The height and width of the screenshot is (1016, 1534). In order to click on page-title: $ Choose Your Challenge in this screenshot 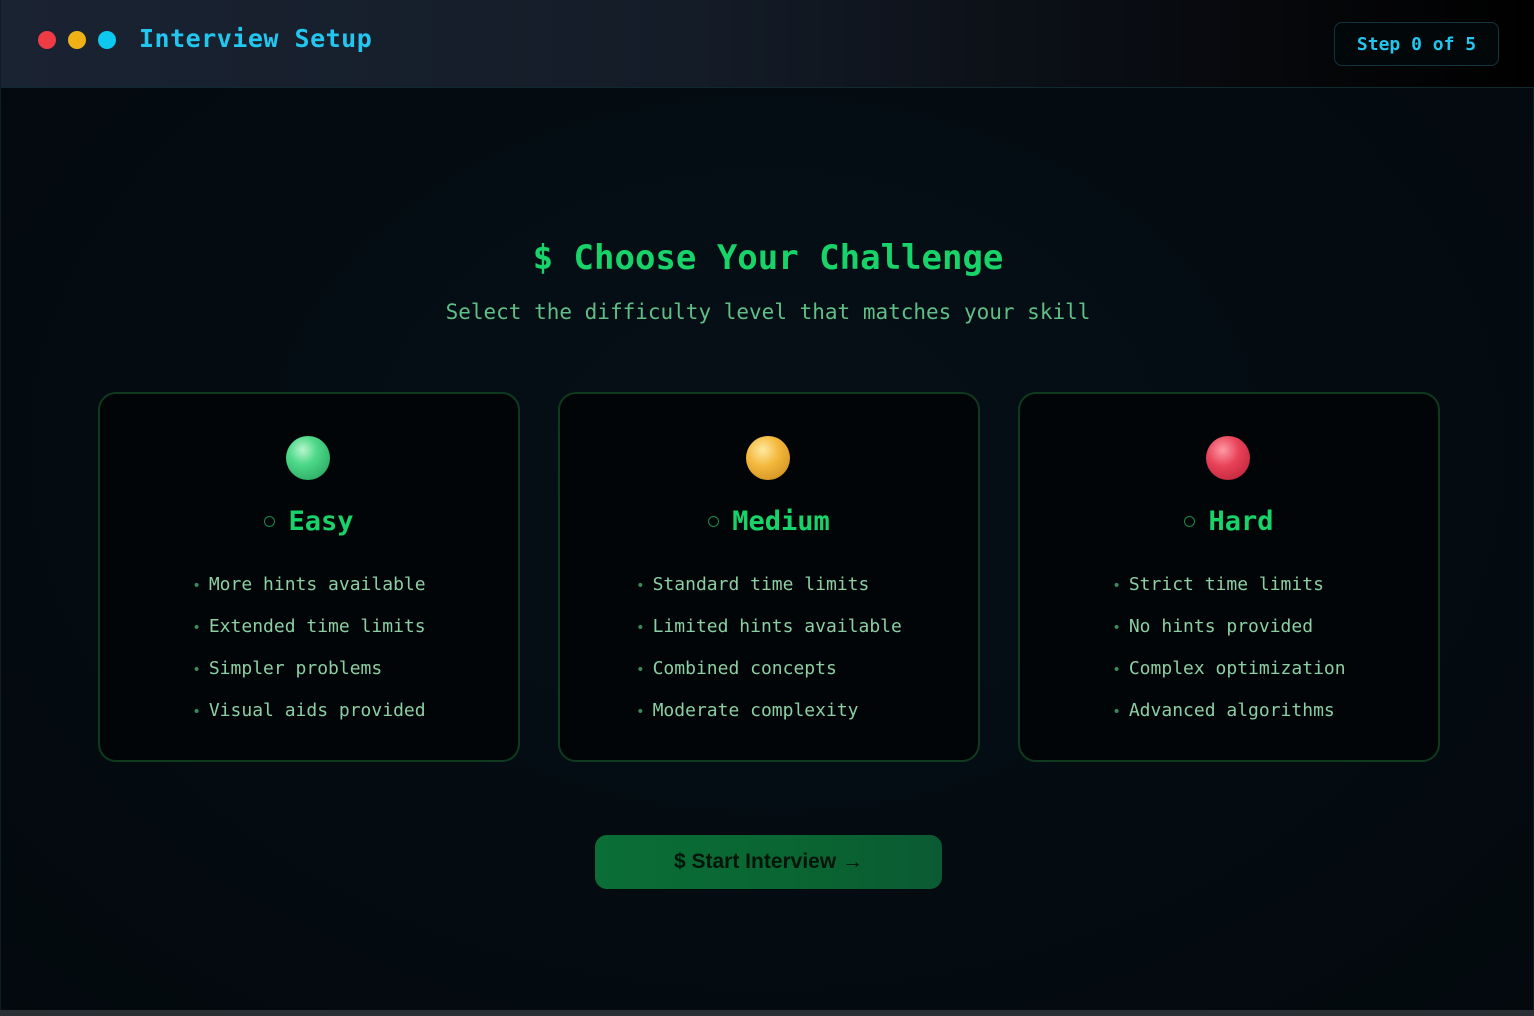, I will do `click(768, 258)`.